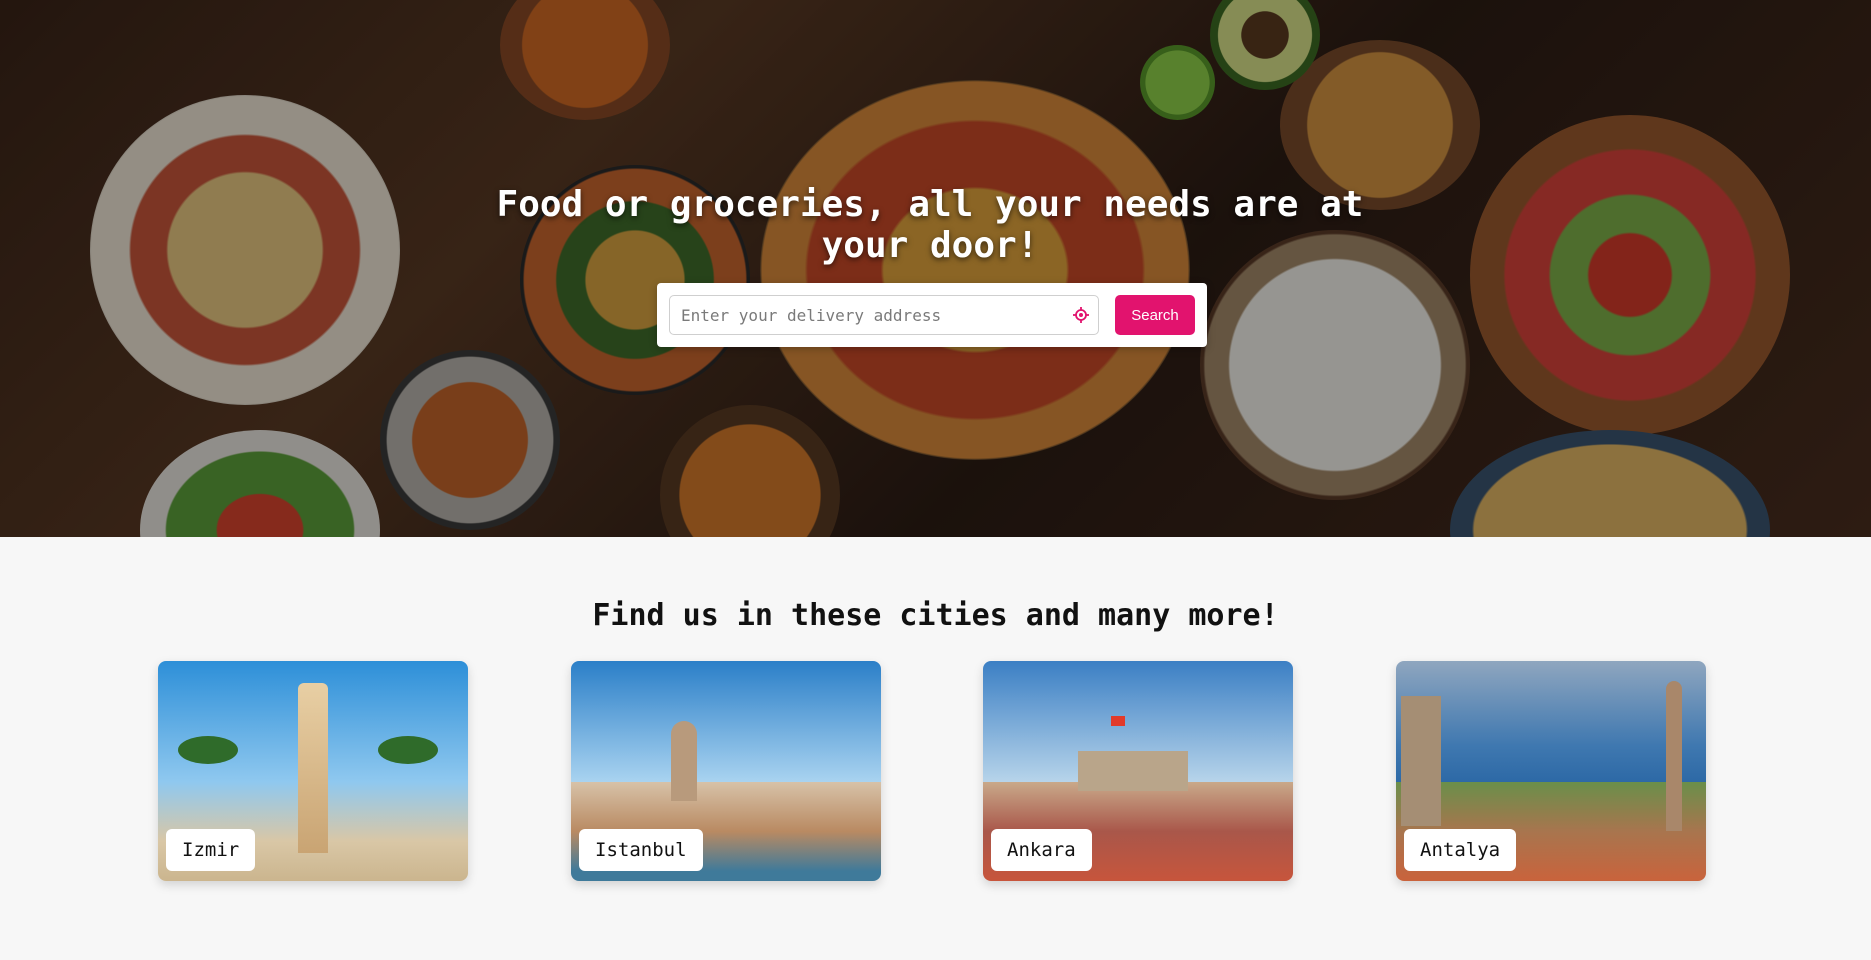 Image resolution: width=1871 pixels, height=960 pixels. What do you see at coordinates (1041, 850) in the screenshot?
I see `city-label: Ankara` at bounding box center [1041, 850].